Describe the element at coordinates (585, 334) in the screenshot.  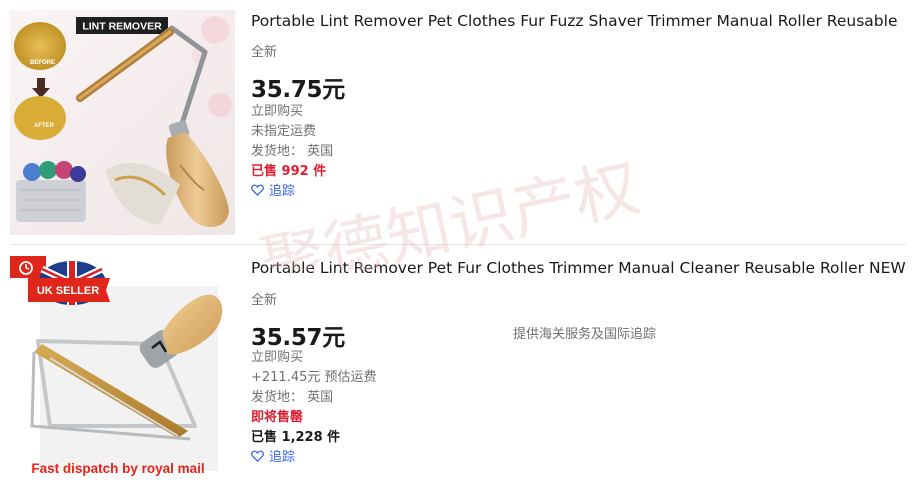
I see `customs-note: 提供海关服务及国际追踪` at that location.